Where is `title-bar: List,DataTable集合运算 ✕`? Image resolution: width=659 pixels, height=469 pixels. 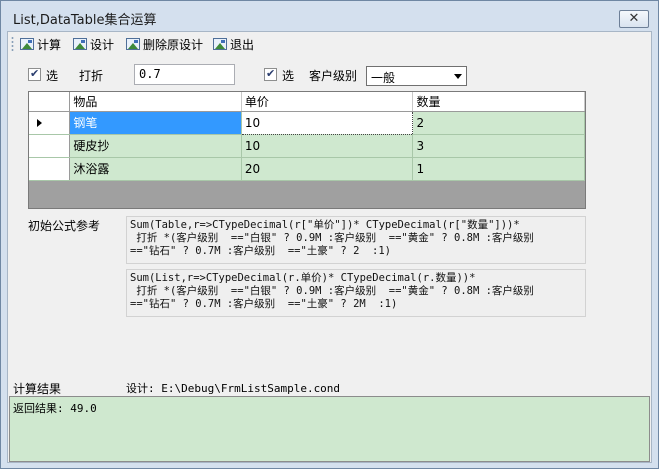 title-bar: List,DataTable集合运算 ✕ is located at coordinates (329, 15).